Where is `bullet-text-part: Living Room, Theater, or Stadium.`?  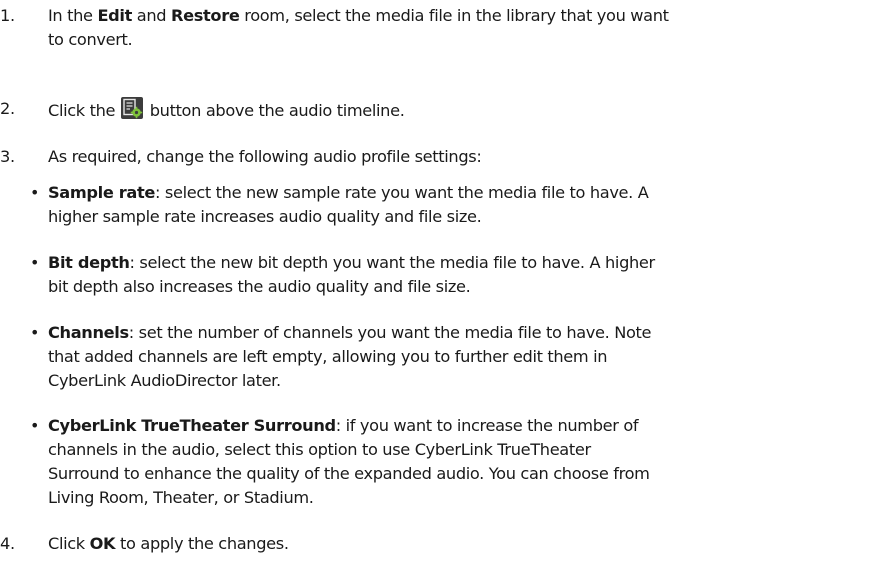
bullet-text-part: Living Room, Theater, or Stadium. is located at coordinates (181, 497).